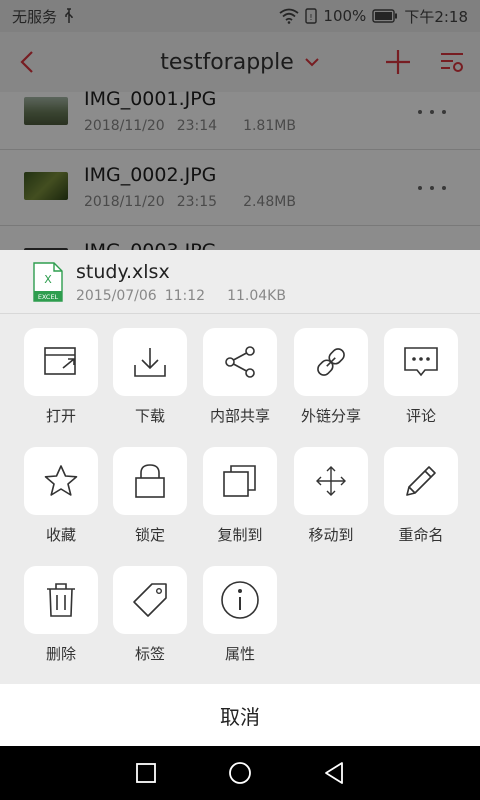  Describe the element at coordinates (421, 502) in the screenshot. I see `action-rename: 重命名` at that location.